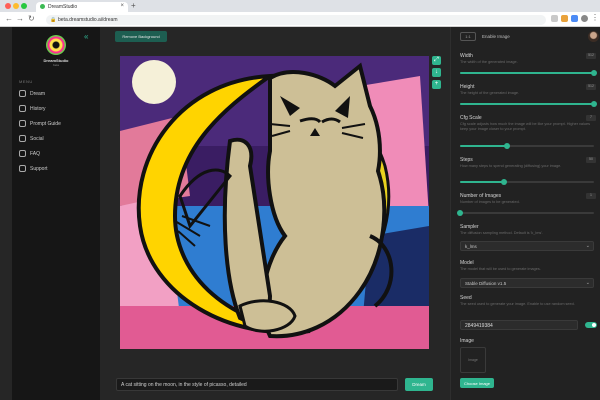 This screenshot has height=400, width=600. I want to click on width-slider, so click(528, 73).